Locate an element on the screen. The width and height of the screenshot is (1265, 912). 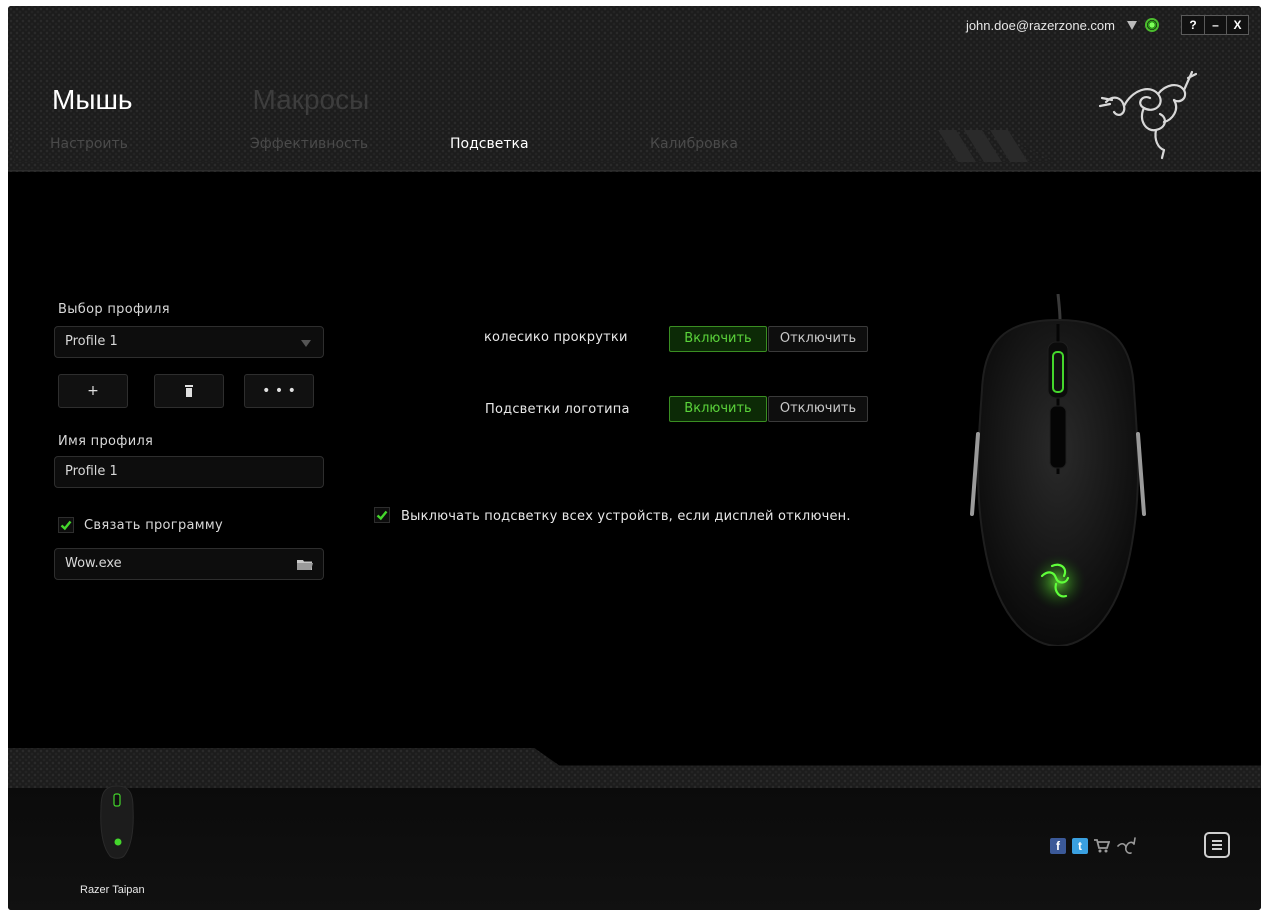
tab-mouse: Мышь is located at coordinates (92, 100).